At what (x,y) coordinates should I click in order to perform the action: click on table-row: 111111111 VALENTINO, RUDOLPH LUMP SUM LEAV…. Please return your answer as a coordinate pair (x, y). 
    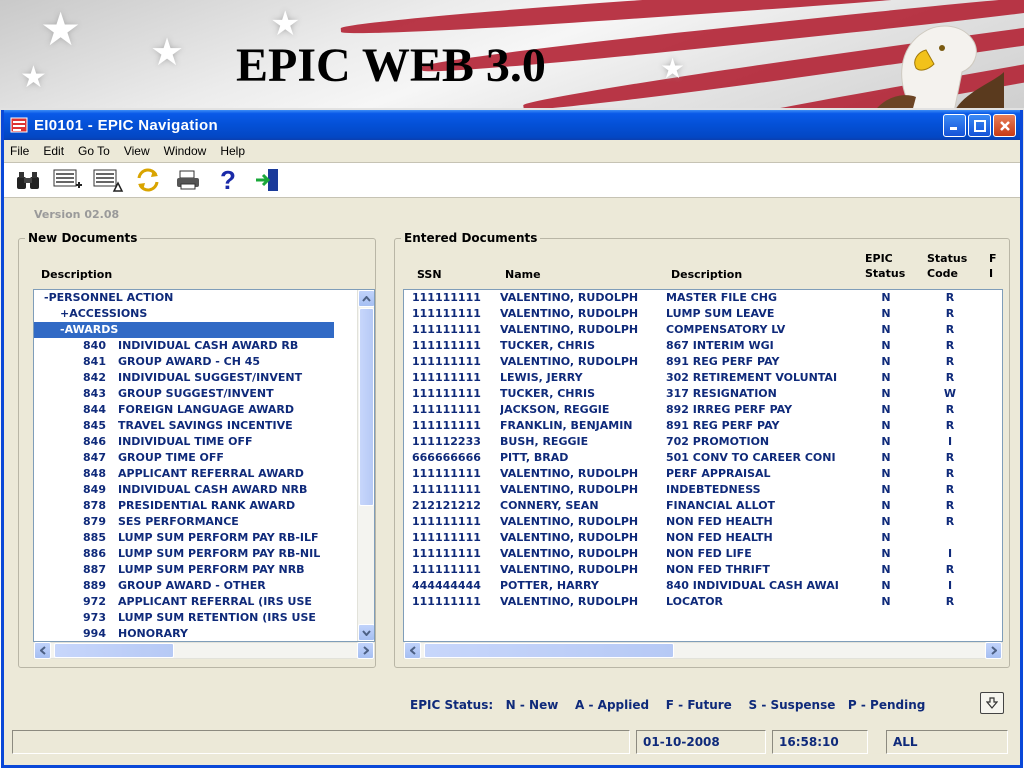
    Looking at the image, I should click on (703, 314).